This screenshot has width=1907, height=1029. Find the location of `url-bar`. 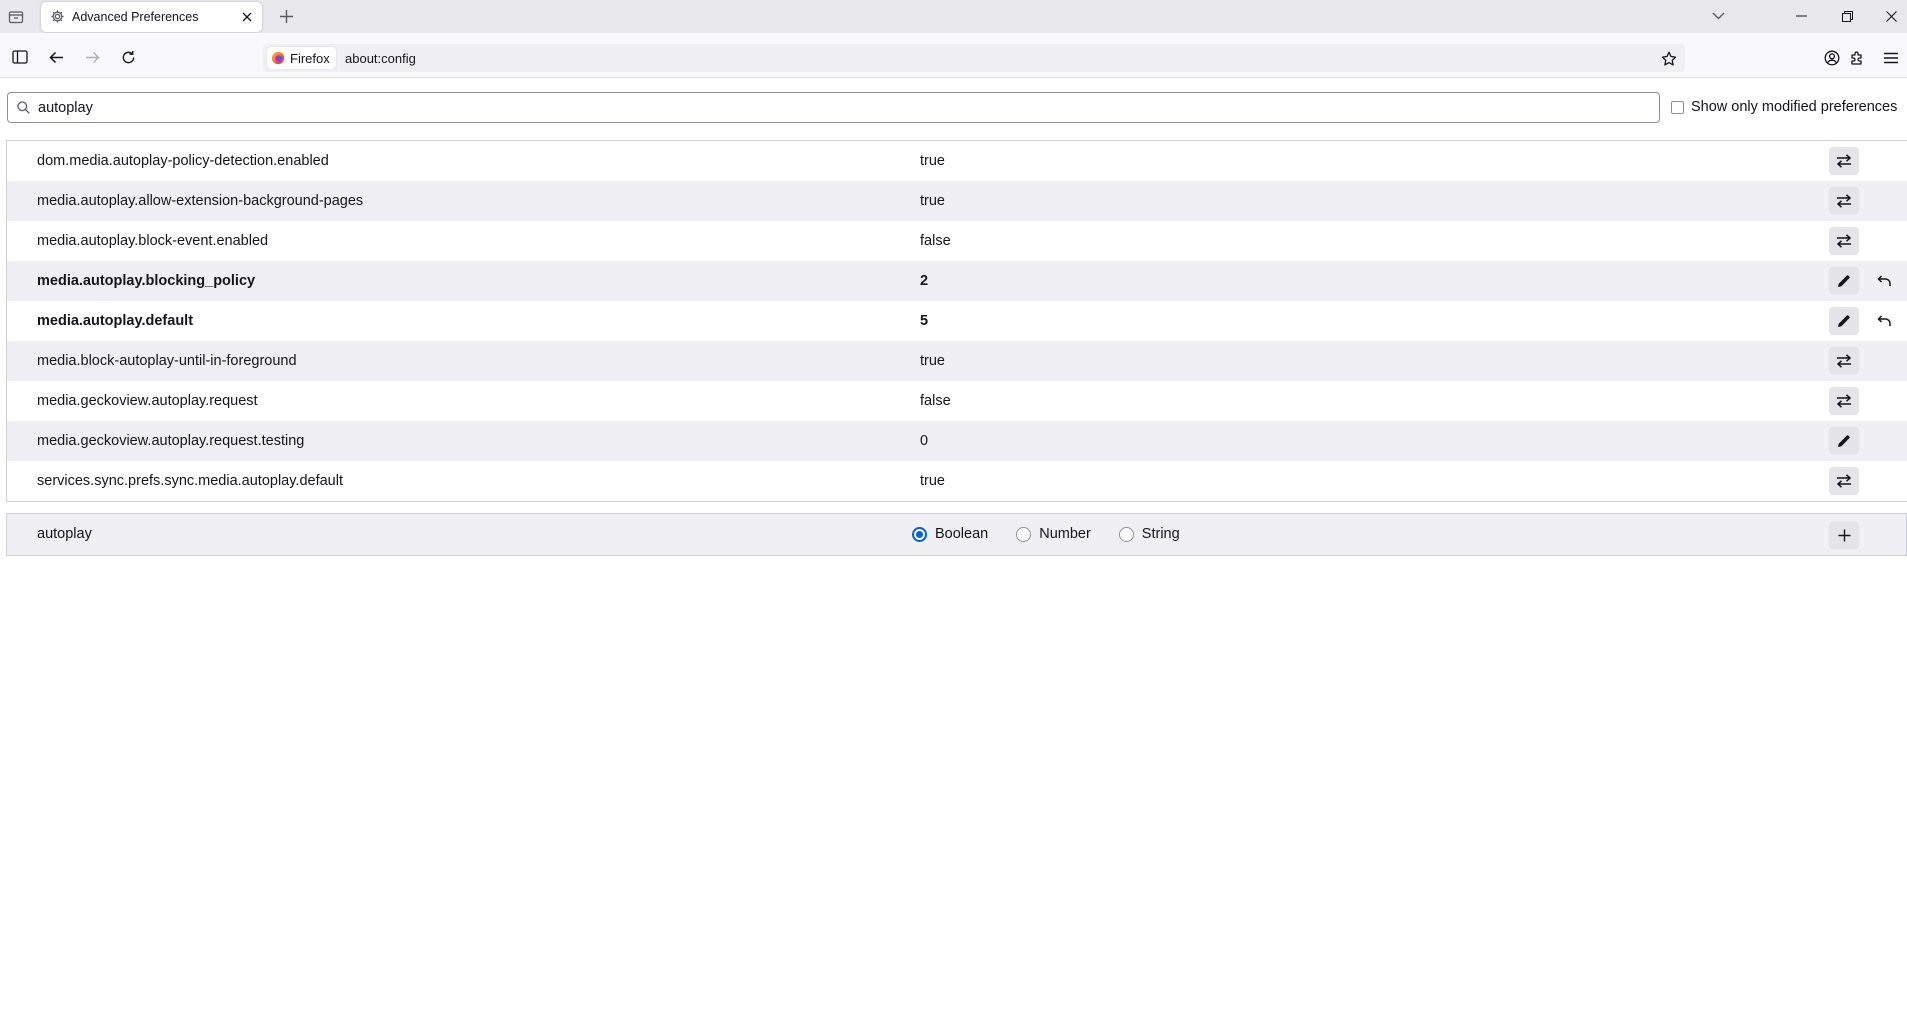

url-bar is located at coordinates (974, 58).